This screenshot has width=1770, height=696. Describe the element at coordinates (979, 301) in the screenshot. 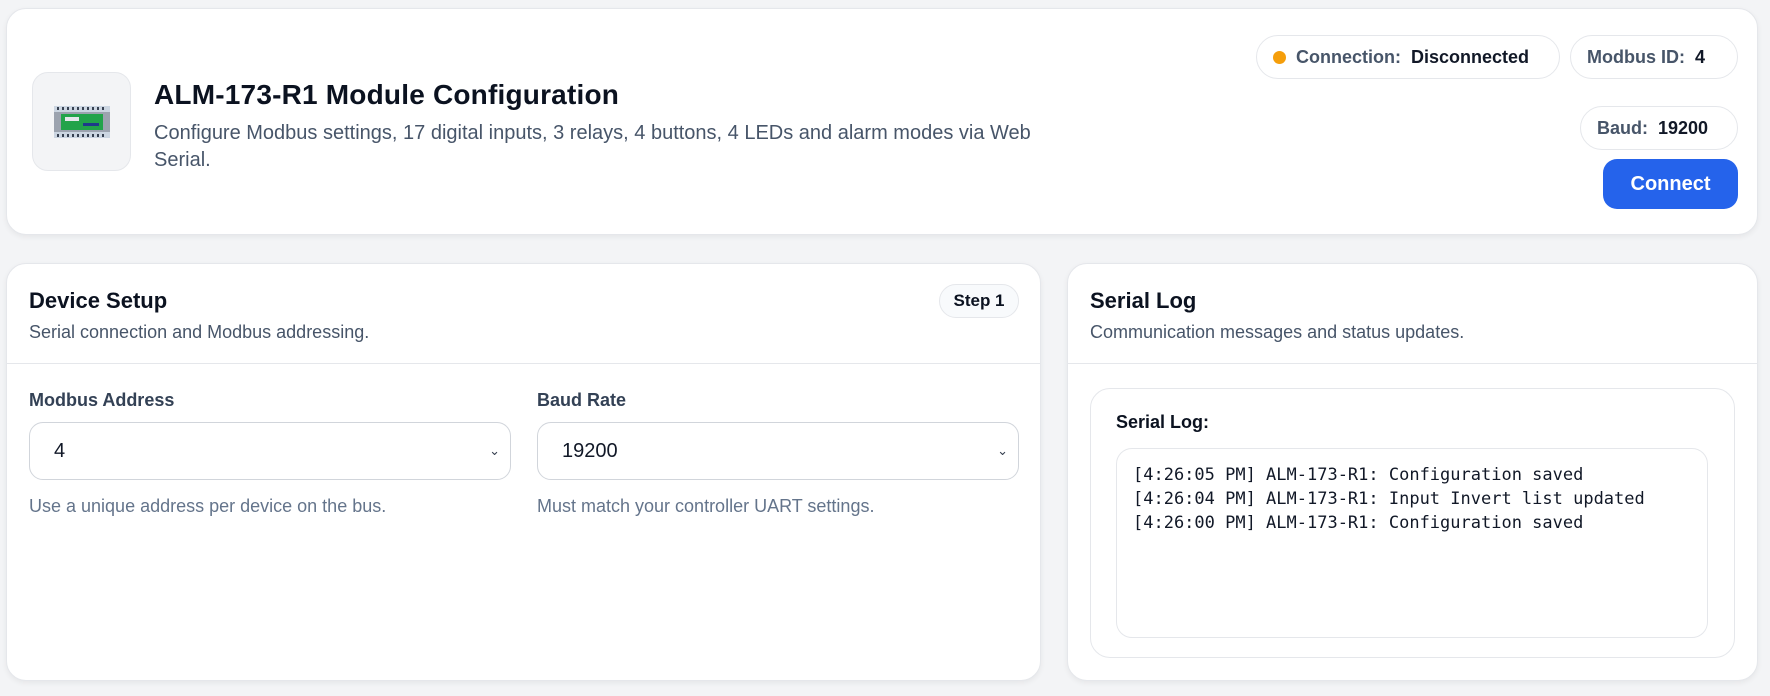

I see `step-badge: Step 1` at that location.